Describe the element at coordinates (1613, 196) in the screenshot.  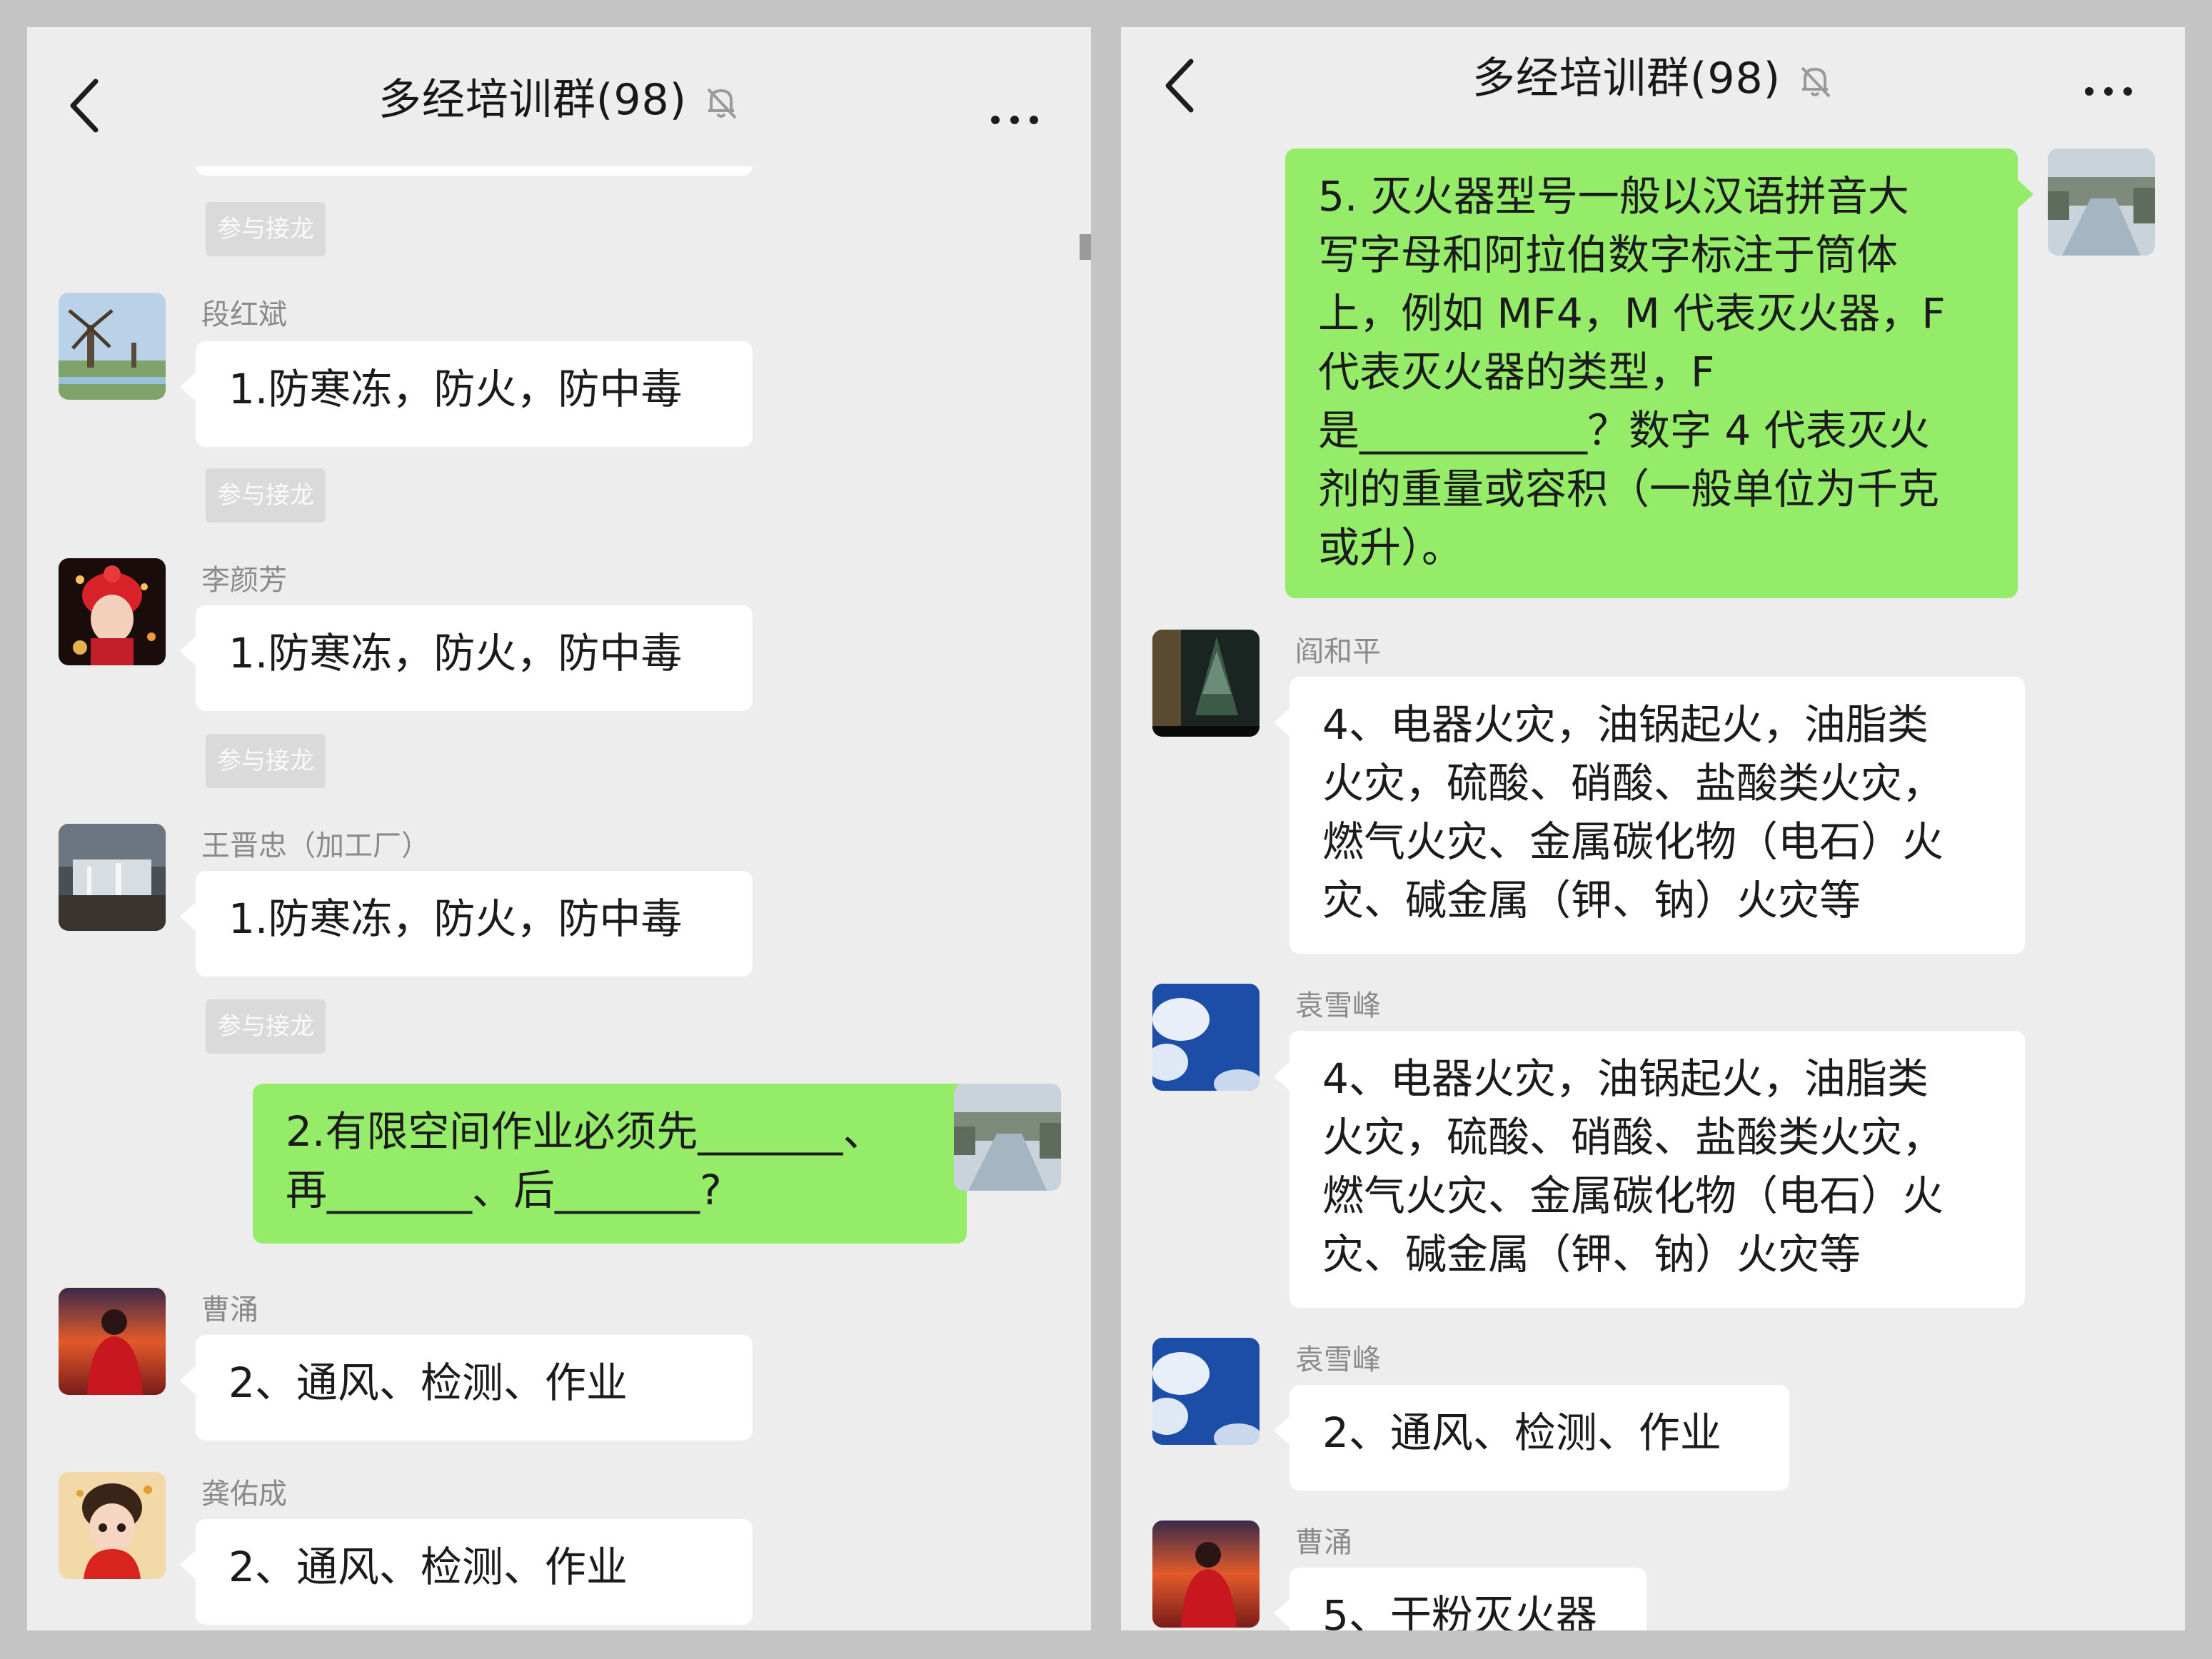
I see `message-text-line: 5. 灭火器型号一般以汉语拼音大` at that location.